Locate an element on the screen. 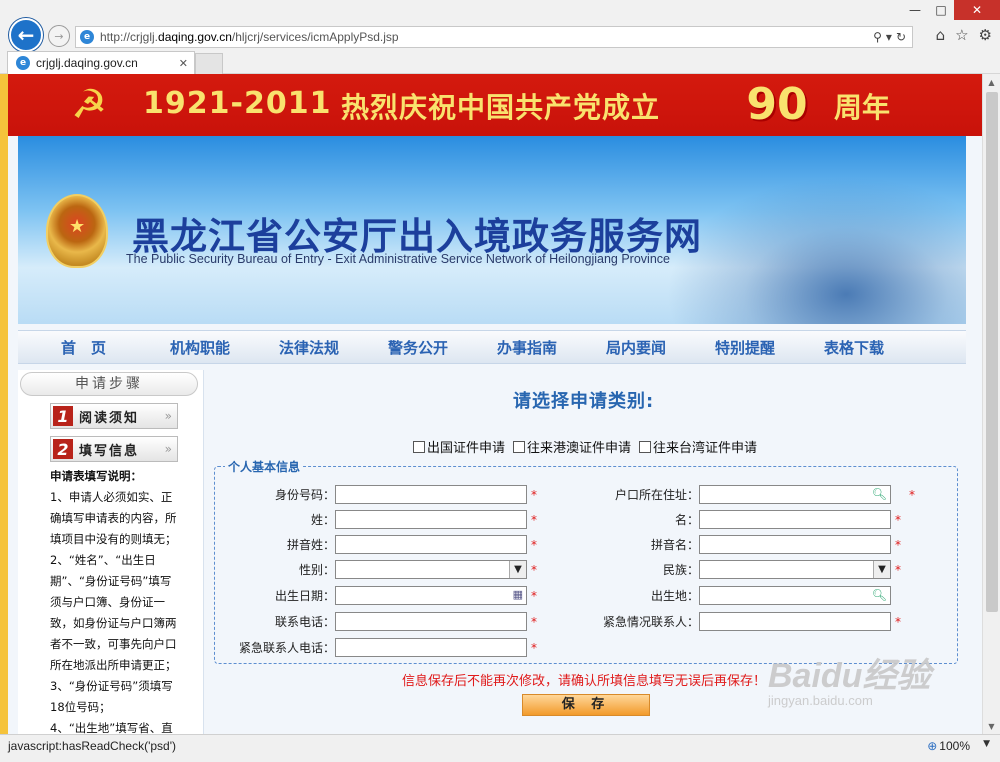 The width and height of the screenshot is (1000, 762). gender-select: ▼ is located at coordinates (431, 569).